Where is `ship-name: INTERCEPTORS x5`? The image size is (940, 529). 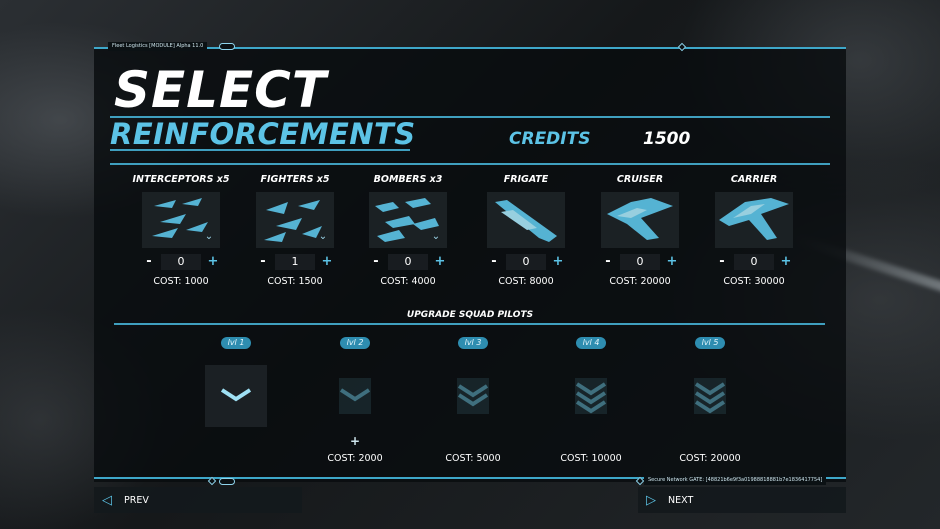
ship-name: INTERCEPTORS x5 is located at coordinates (181, 179).